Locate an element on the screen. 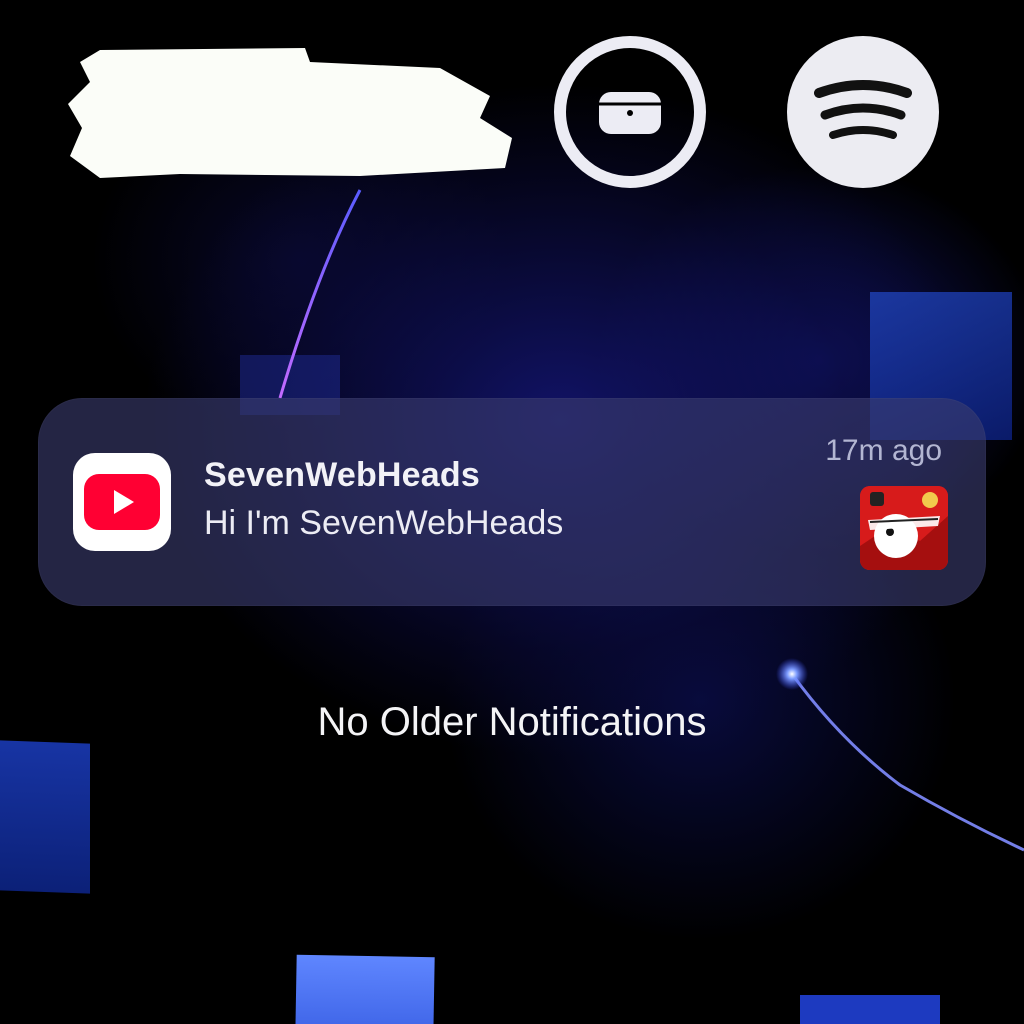  notification-thumbnail is located at coordinates (904, 528).